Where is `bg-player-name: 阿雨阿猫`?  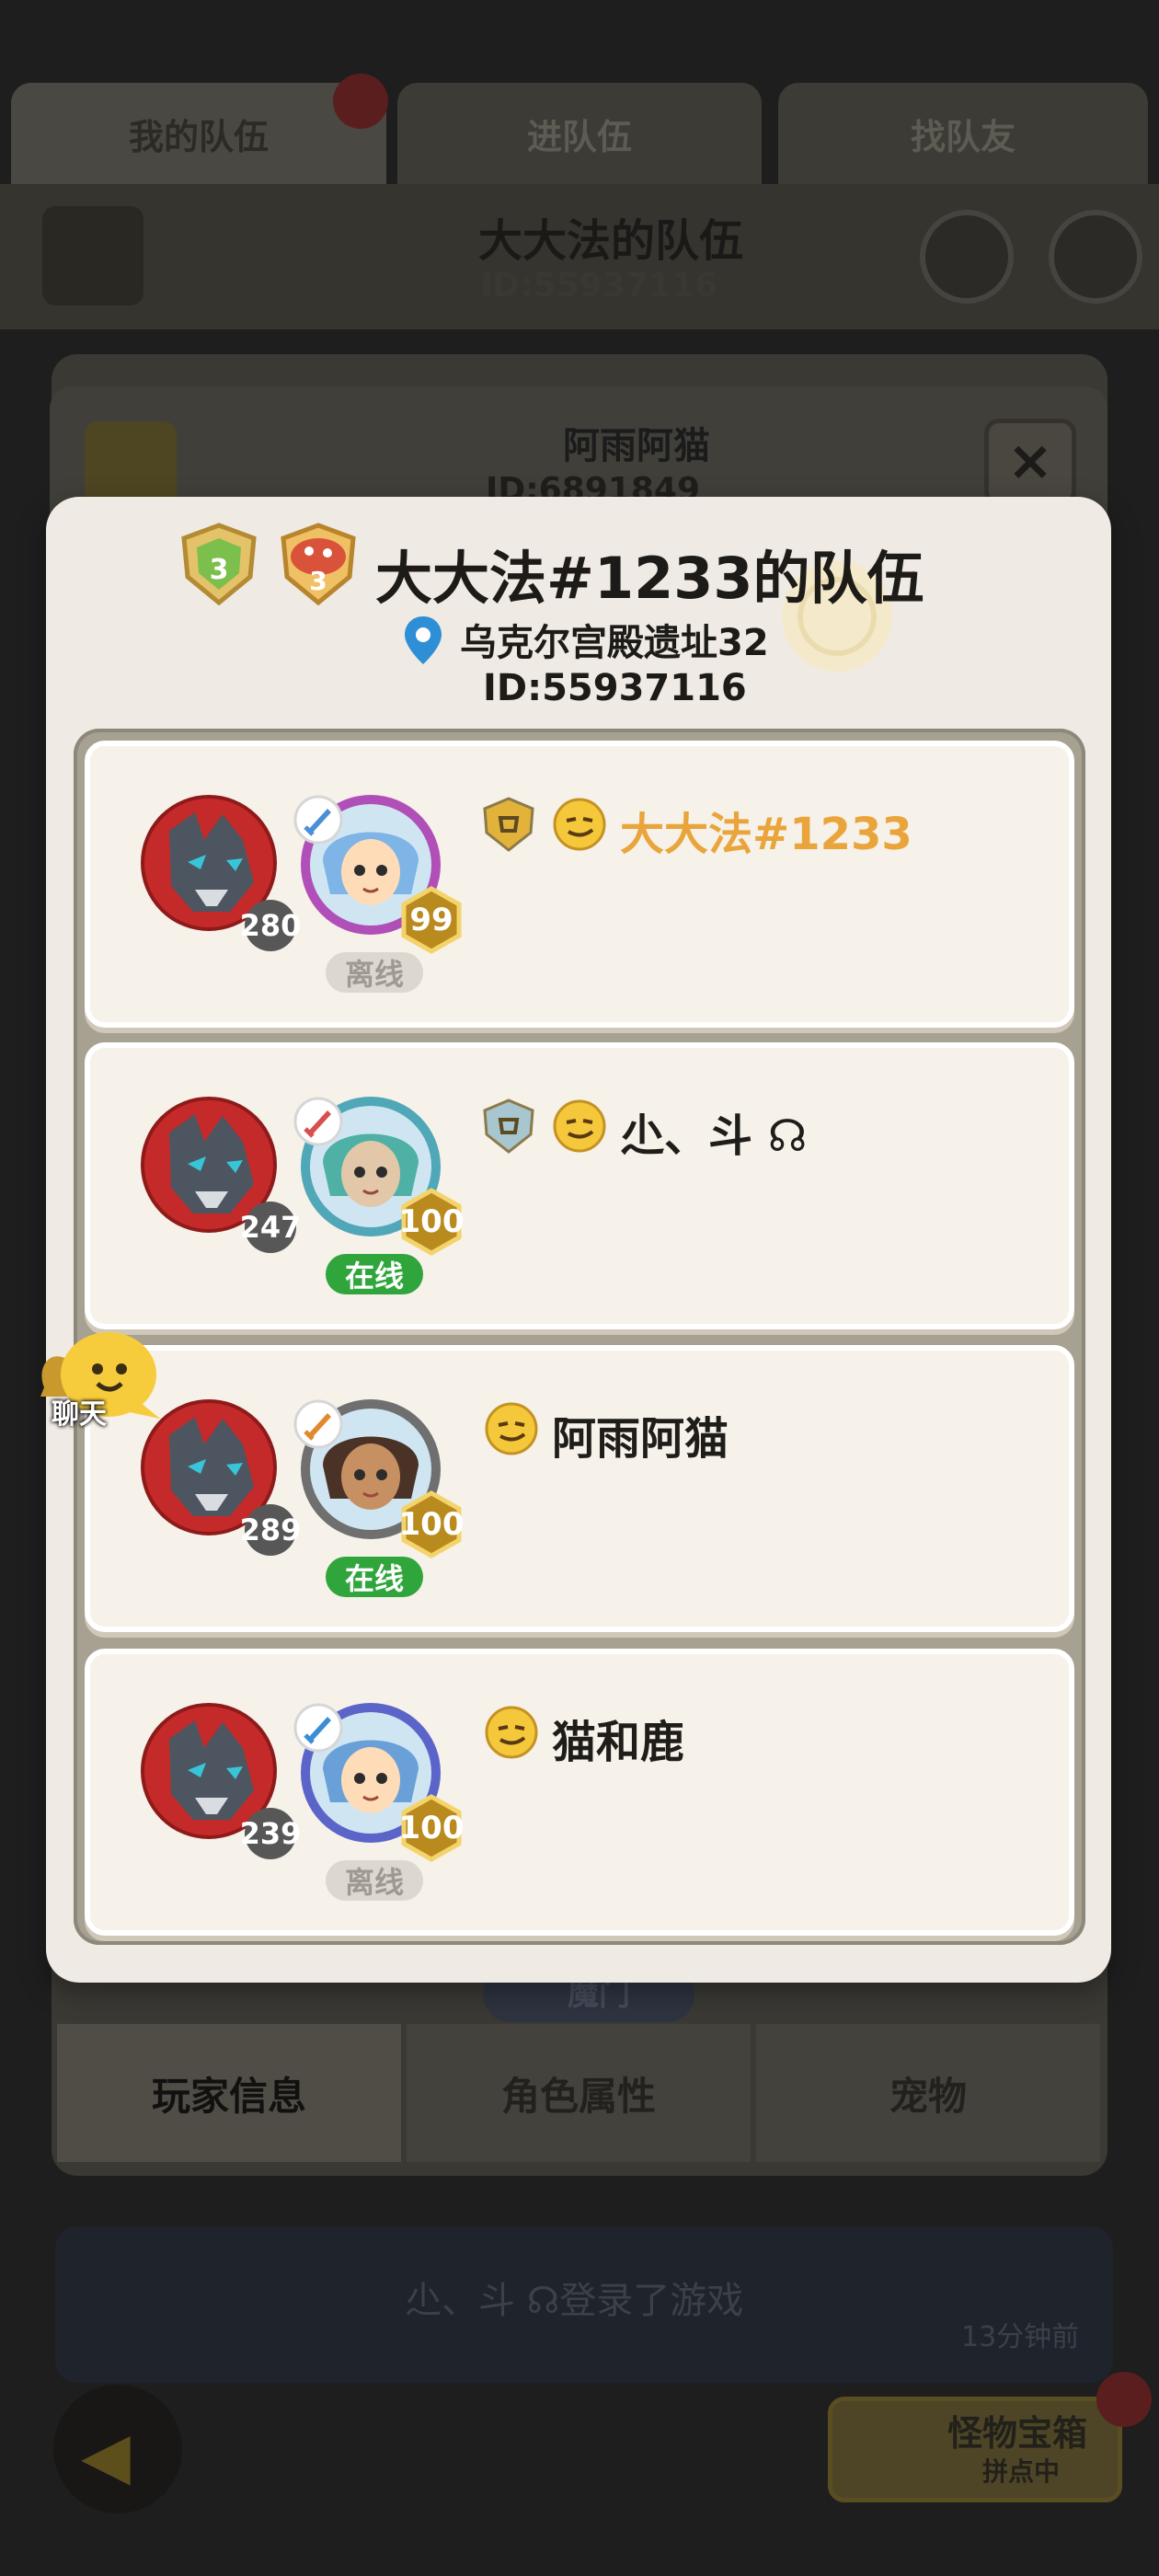 bg-player-name: 阿雨阿猫 is located at coordinates (636, 446).